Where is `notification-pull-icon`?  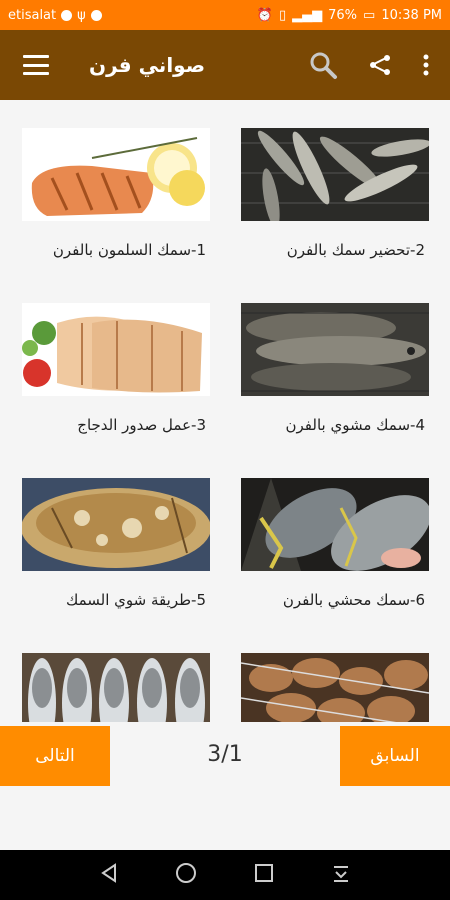
notification-pull-icon is located at coordinates (341, 875).